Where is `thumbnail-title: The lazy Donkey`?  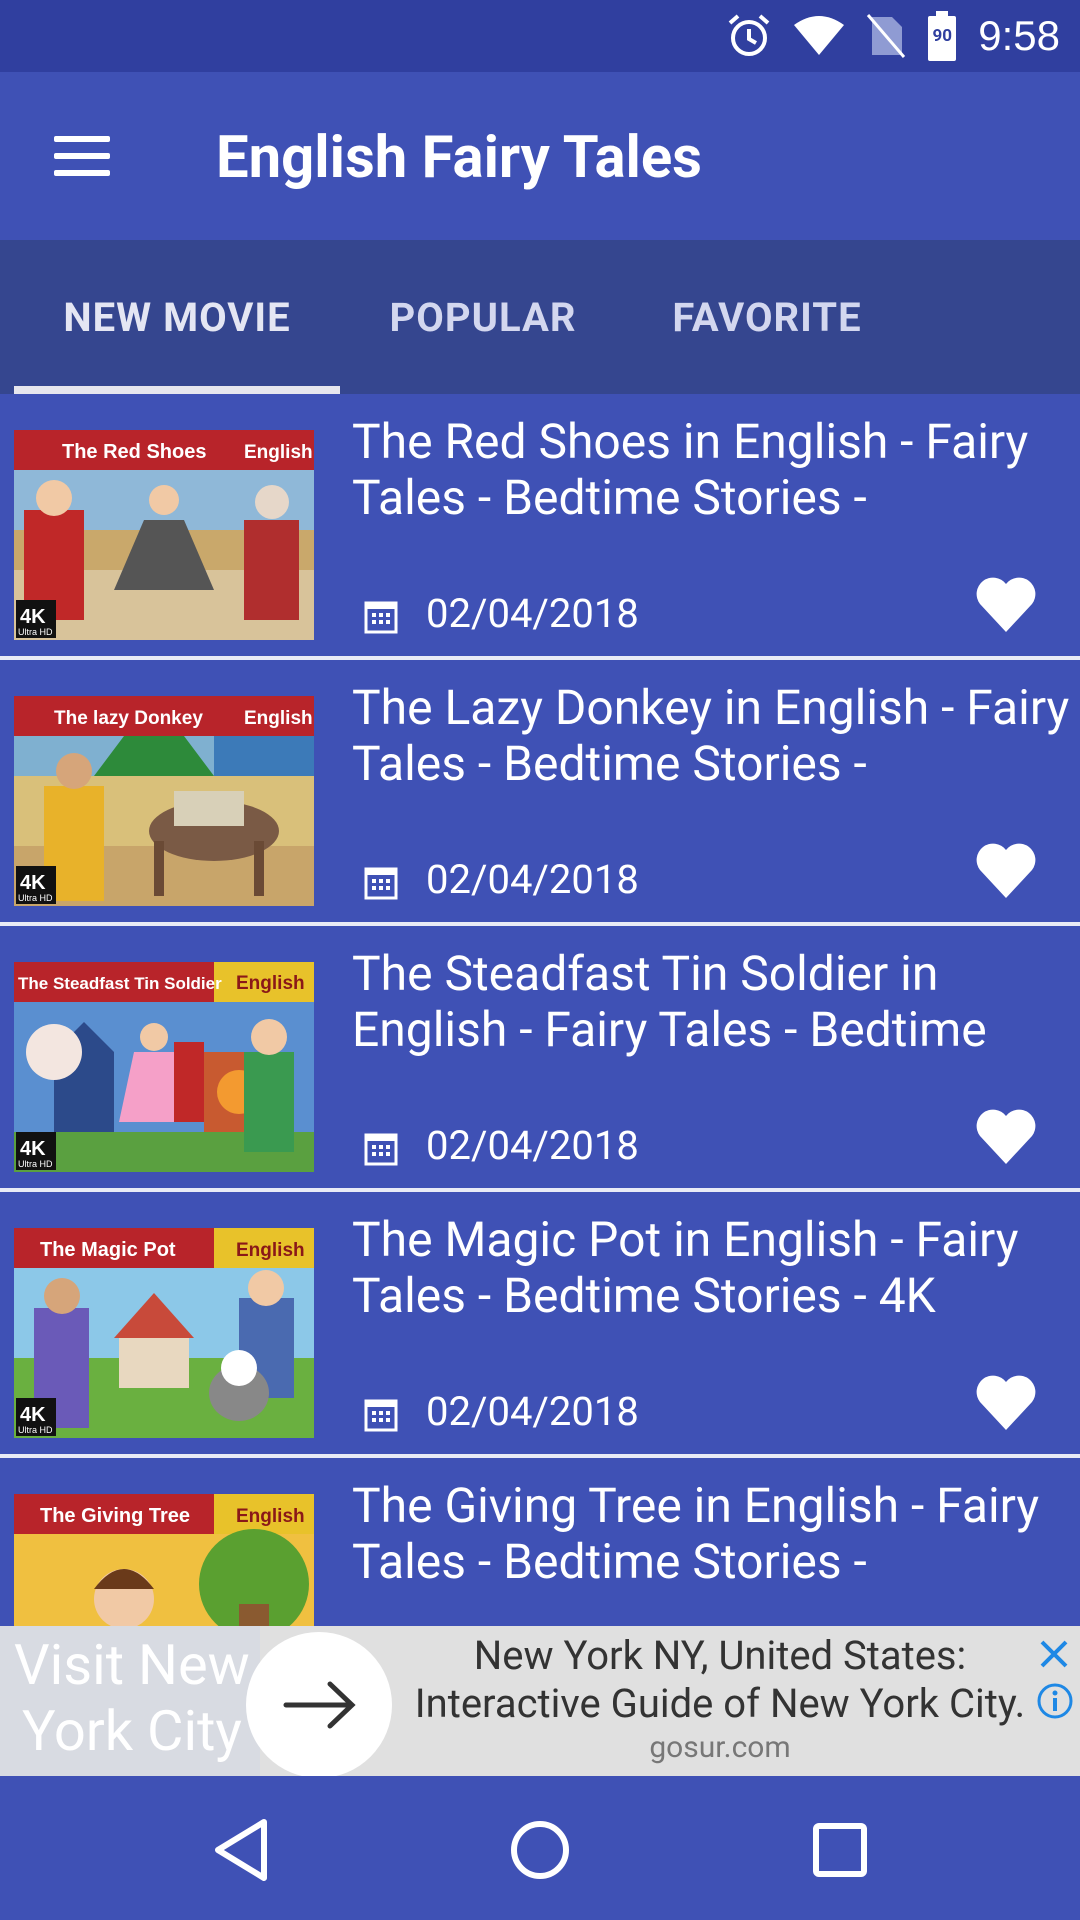
thumbnail-title: The lazy Donkey is located at coordinates (128, 718).